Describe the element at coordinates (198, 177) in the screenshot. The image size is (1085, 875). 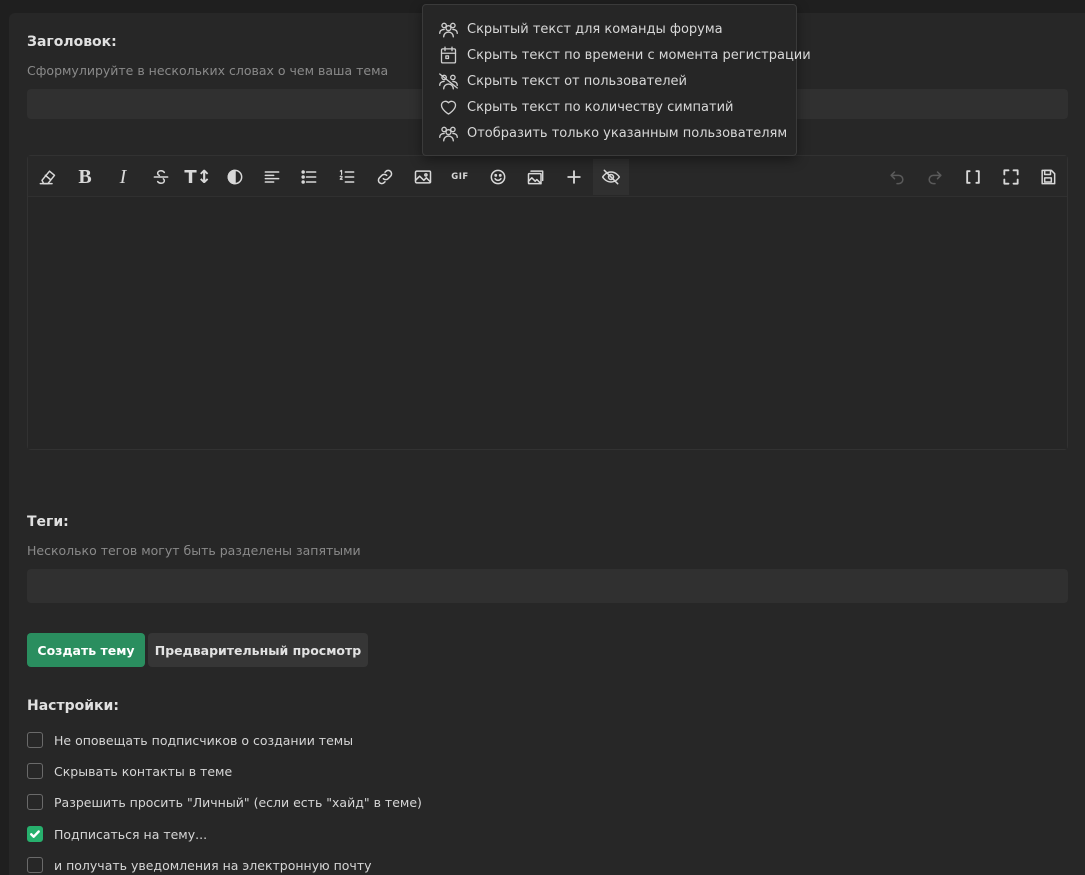
I see `text-size-icon: T↕` at that location.